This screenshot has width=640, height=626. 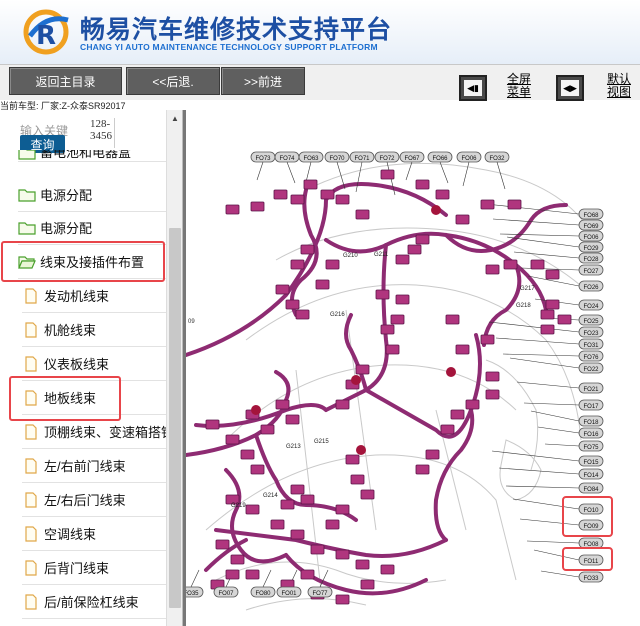 I want to click on sidebar-item-label: 后背门线束, so click(x=77, y=568).